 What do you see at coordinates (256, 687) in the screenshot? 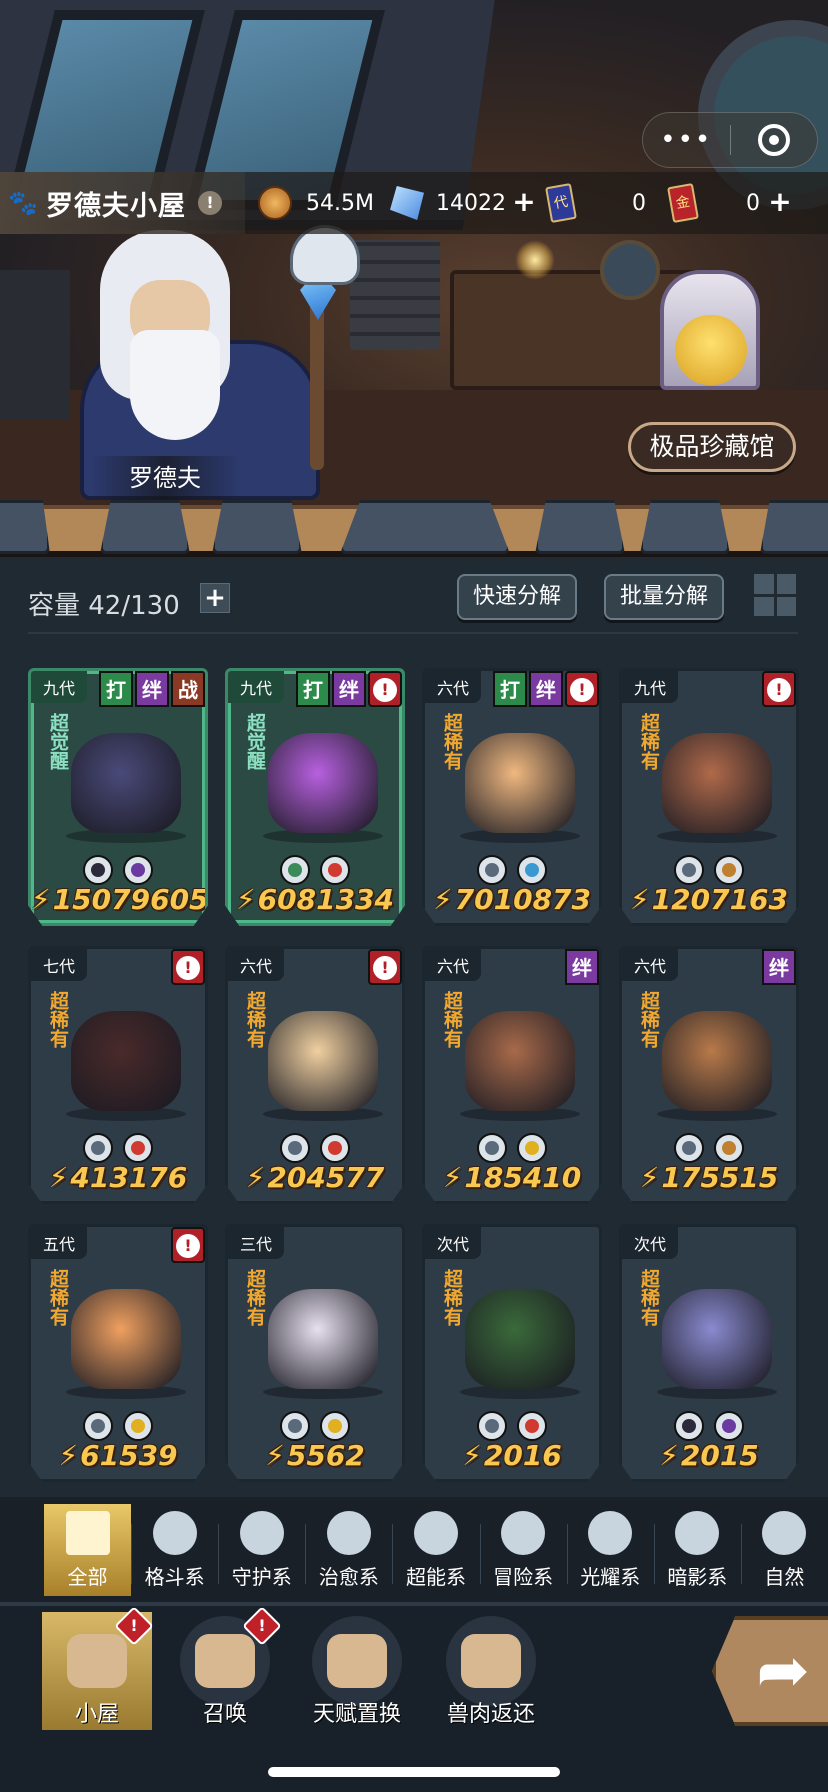
I see `generation-label: 九代` at bounding box center [256, 687].